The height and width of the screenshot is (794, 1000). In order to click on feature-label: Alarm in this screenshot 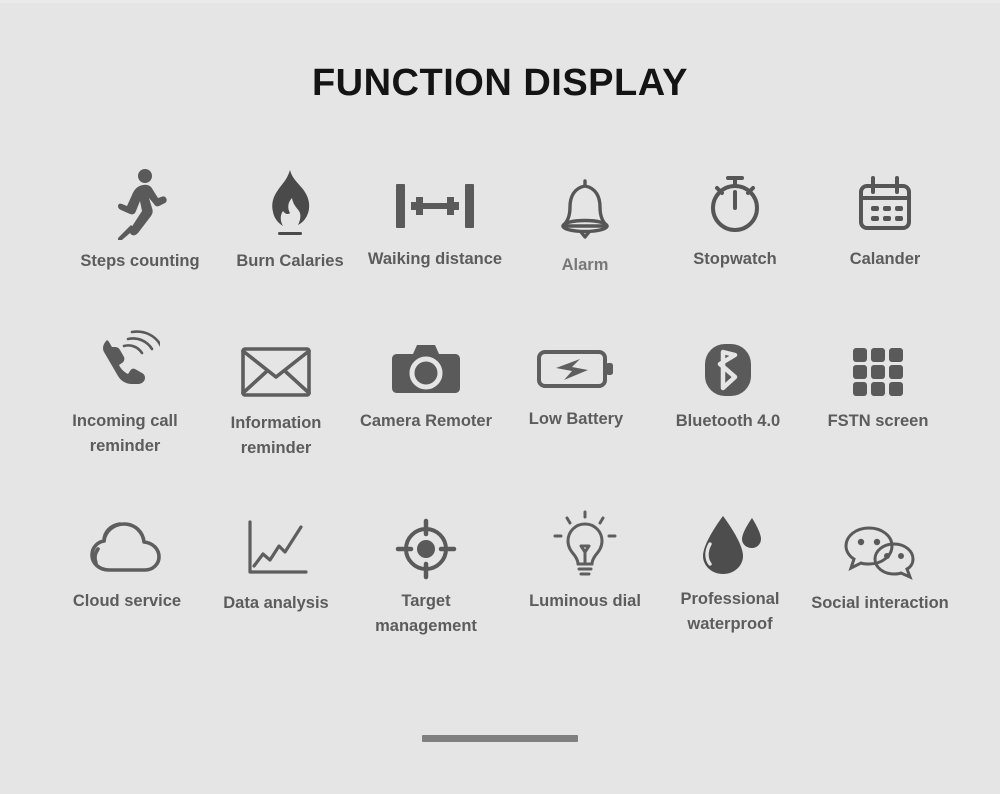, I will do `click(585, 265)`.